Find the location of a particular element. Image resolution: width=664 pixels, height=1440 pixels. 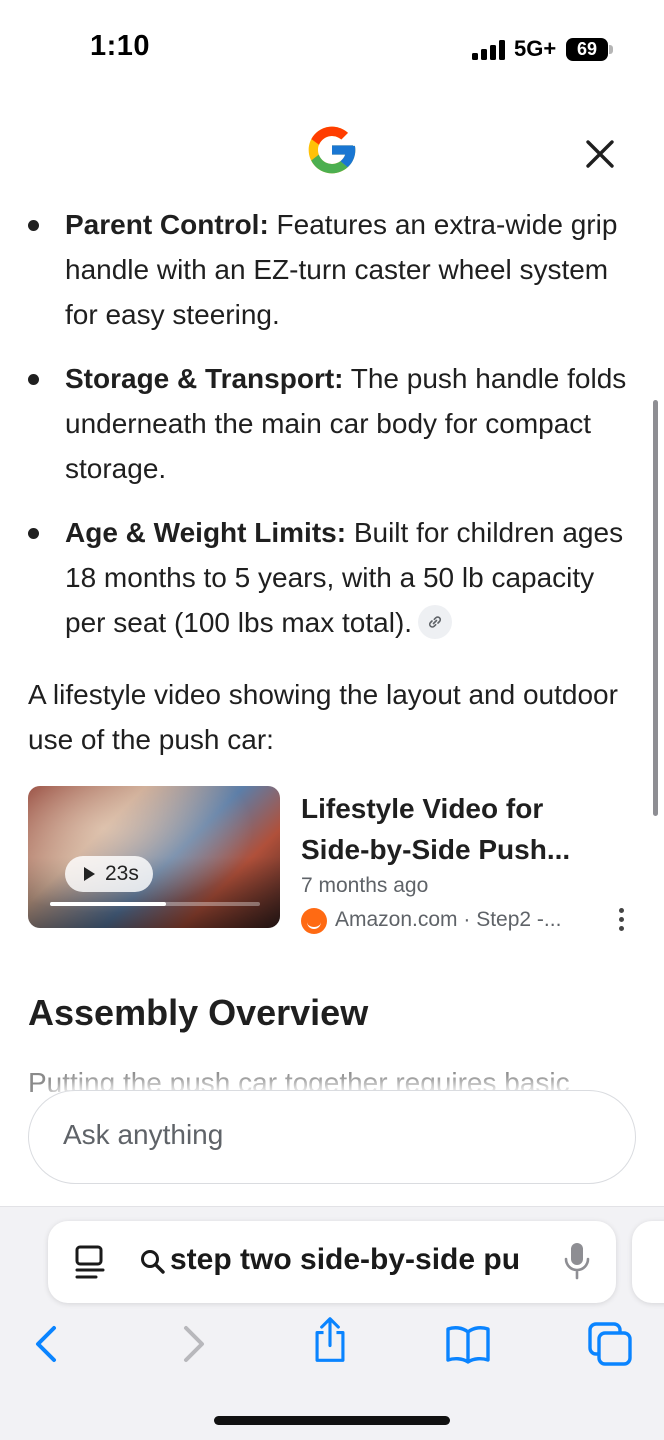

link-icon is located at coordinates (435, 621).